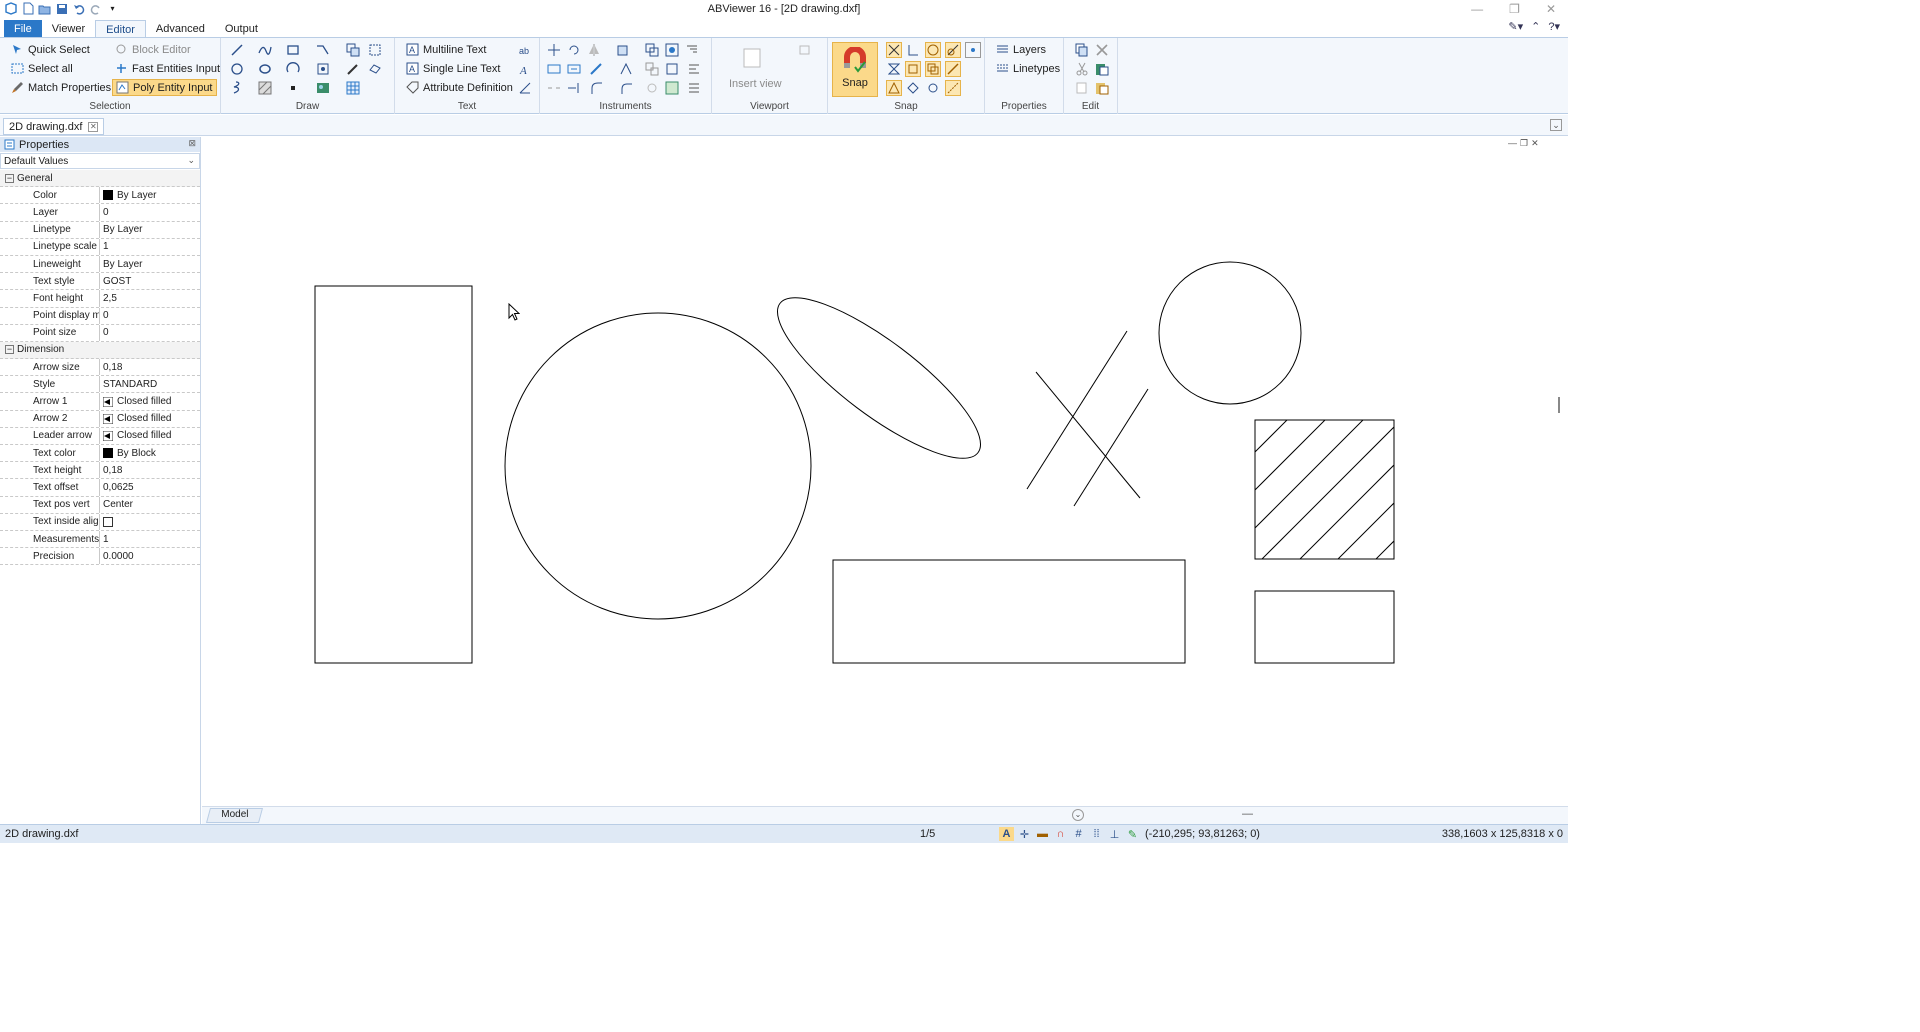  I want to click on snap-quadrant-icon, so click(933, 69).